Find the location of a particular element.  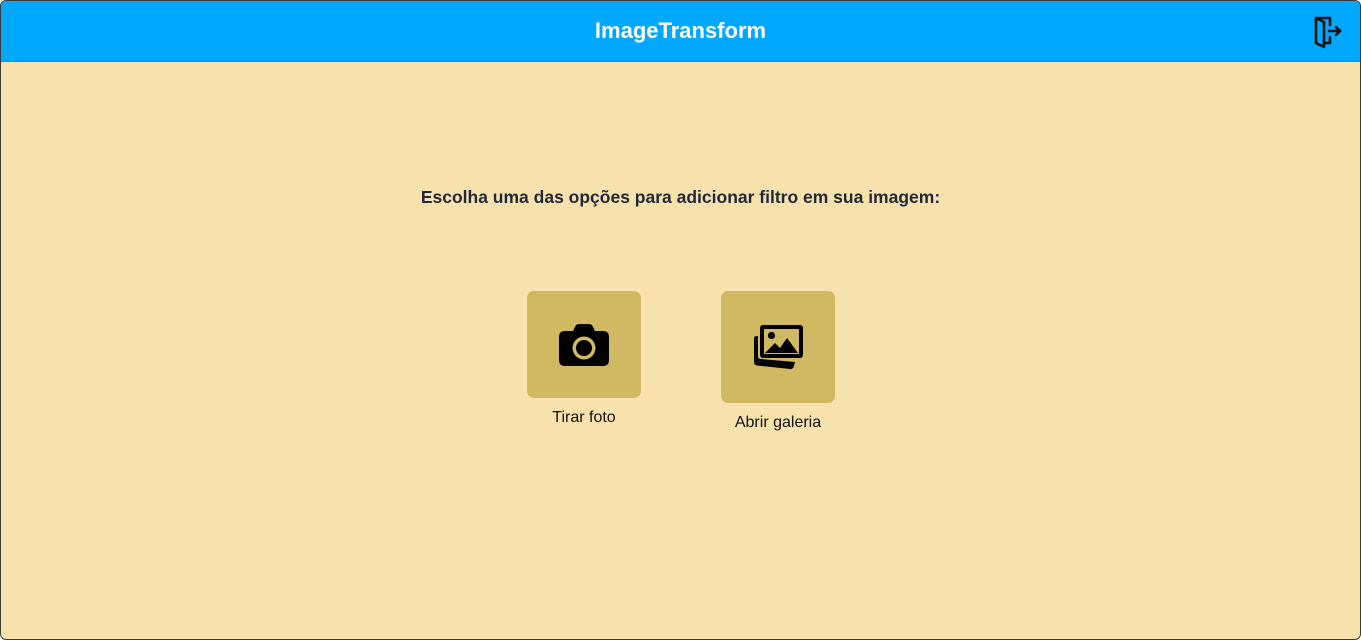

logout-button is located at coordinates (1328, 32).